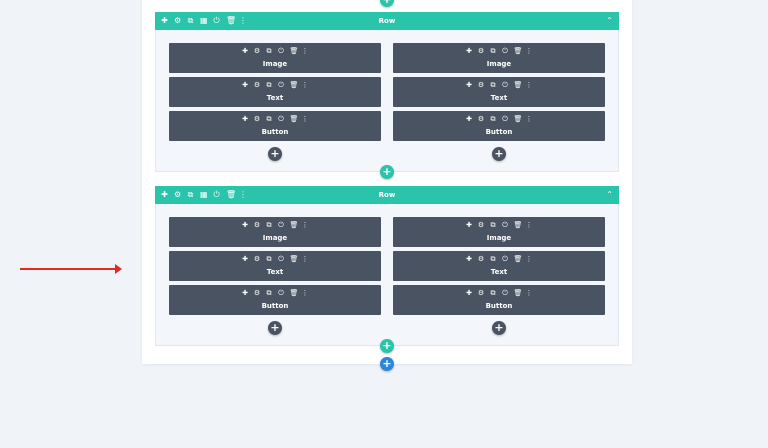  Describe the element at coordinates (387, 364) in the screenshot. I see `add-section-button: +` at that location.